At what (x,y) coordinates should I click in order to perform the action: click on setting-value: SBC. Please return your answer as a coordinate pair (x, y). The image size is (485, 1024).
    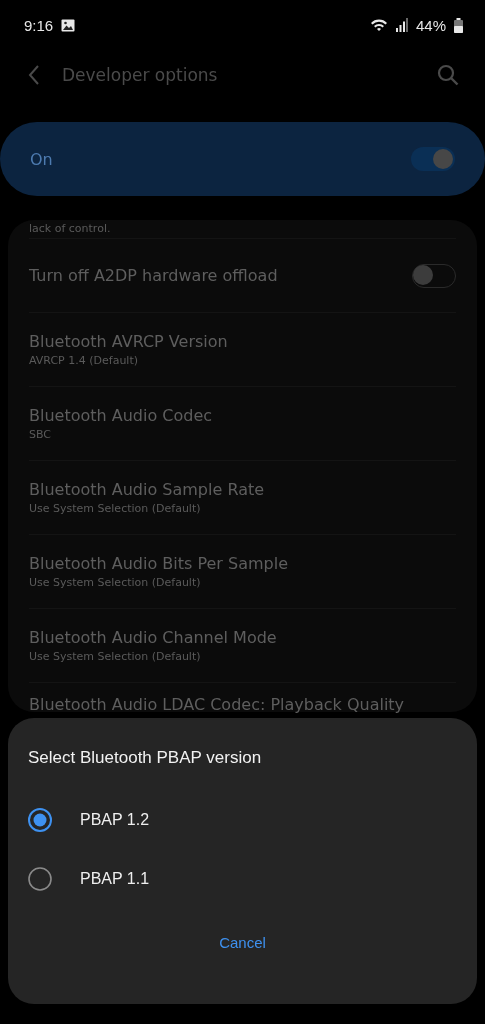
    Looking at the image, I should click on (41, 434).